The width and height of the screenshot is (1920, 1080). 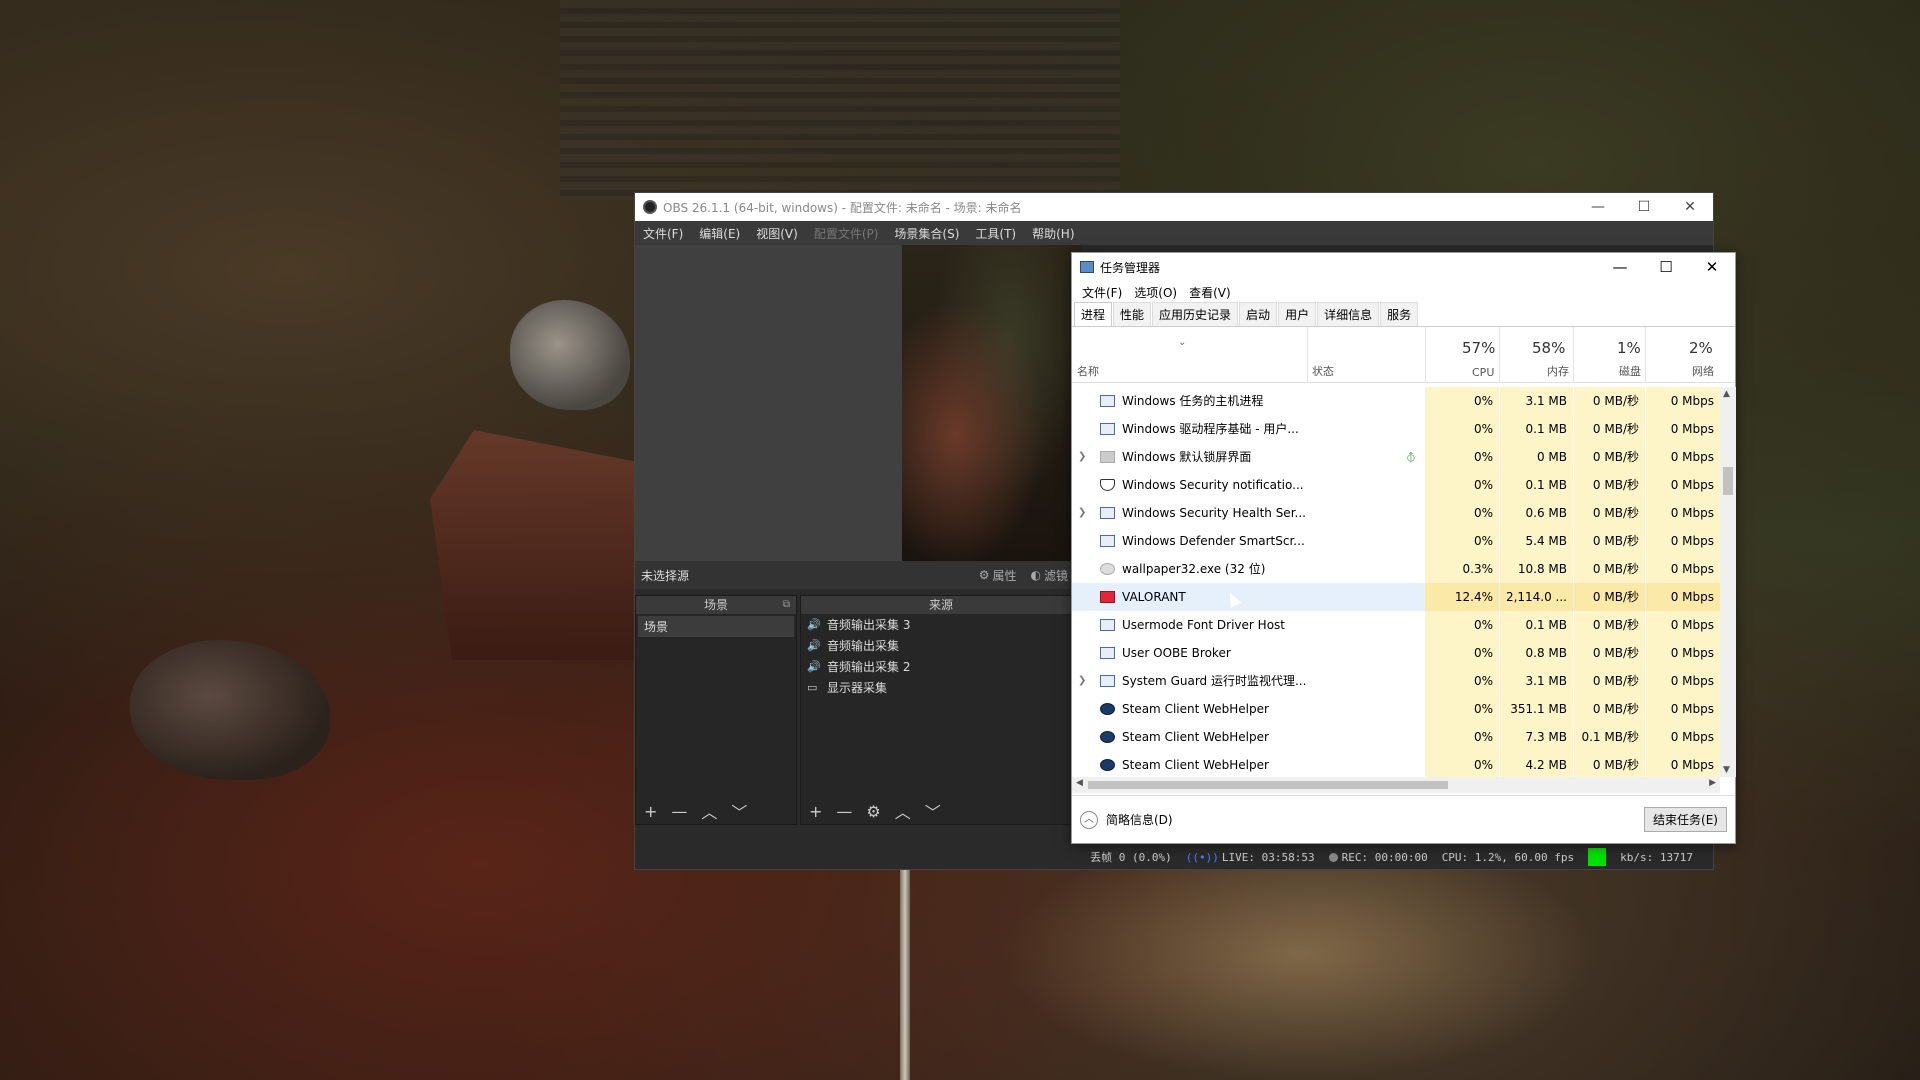 I want to click on cpu-status: CPU: 1.2%, 60.00 fps, so click(x=1508, y=857).